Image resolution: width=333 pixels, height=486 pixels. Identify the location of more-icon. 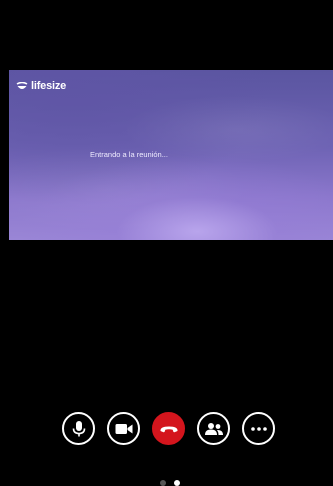
(258, 428).